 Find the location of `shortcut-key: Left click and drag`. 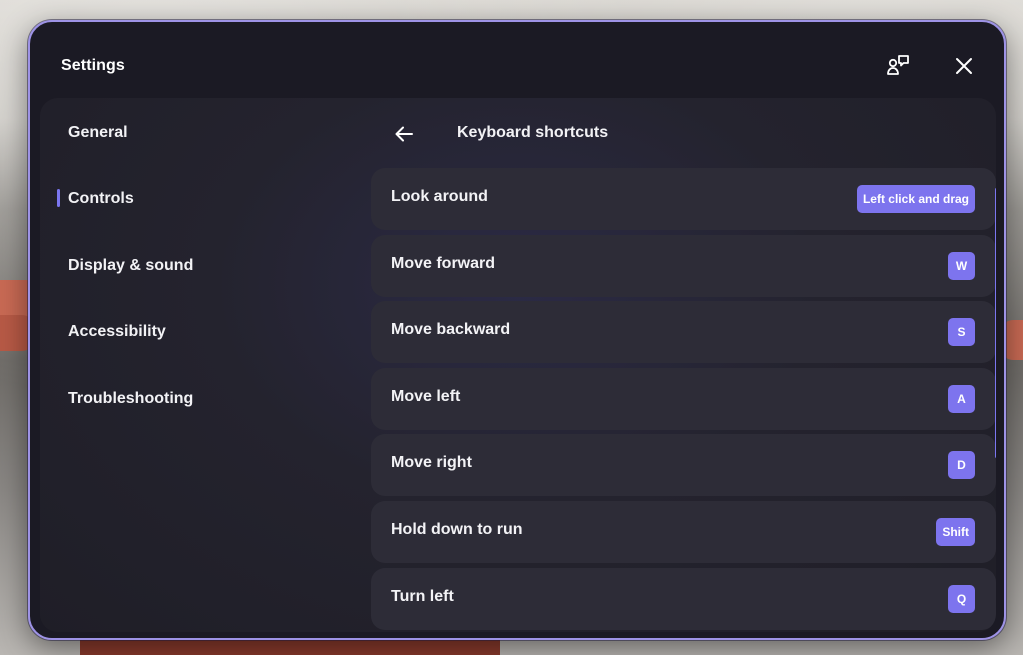

shortcut-key: Left click and drag is located at coordinates (915, 199).